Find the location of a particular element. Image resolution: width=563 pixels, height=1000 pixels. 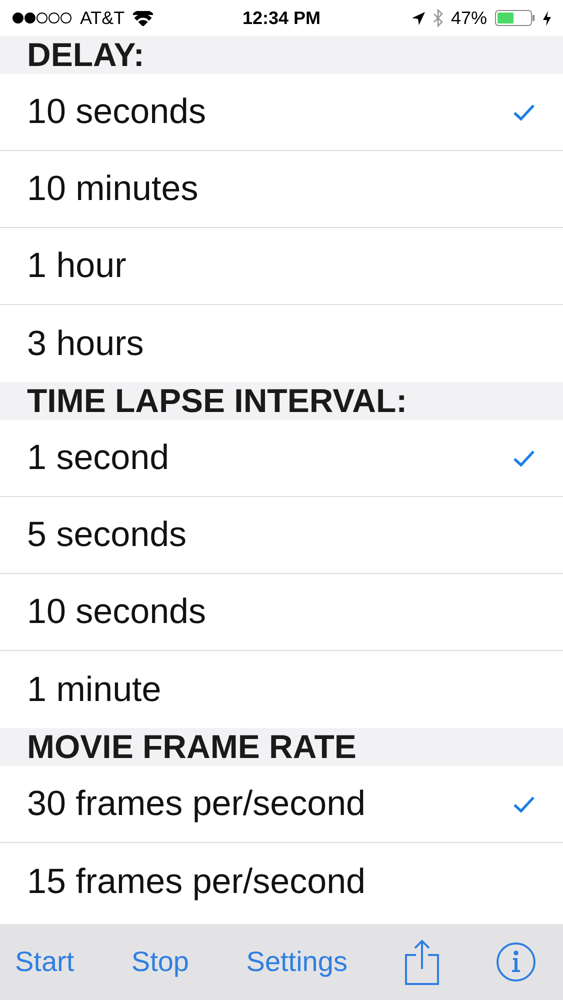

option-label: 1 minute is located at coordinates (94, 690).